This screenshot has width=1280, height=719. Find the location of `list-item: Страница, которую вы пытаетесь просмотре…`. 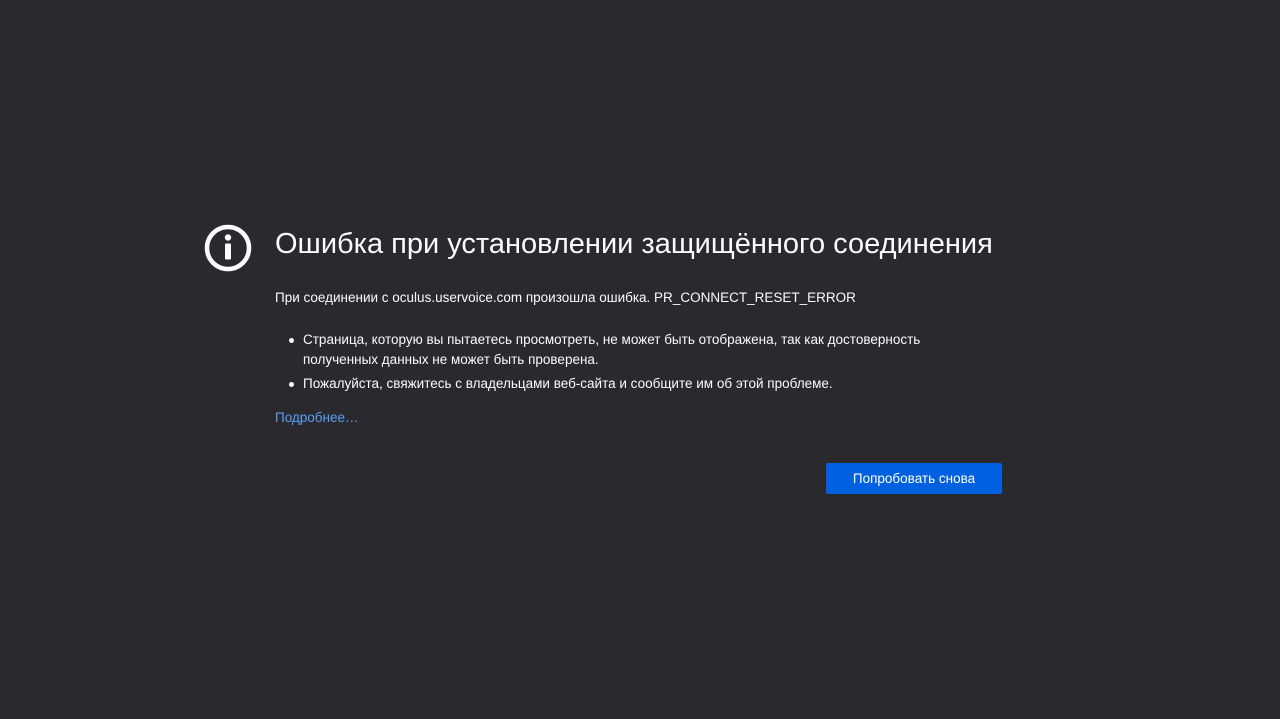

list-item: Страница, которую вы пытаетесь просмотре… is located at coordinates (646, 350).